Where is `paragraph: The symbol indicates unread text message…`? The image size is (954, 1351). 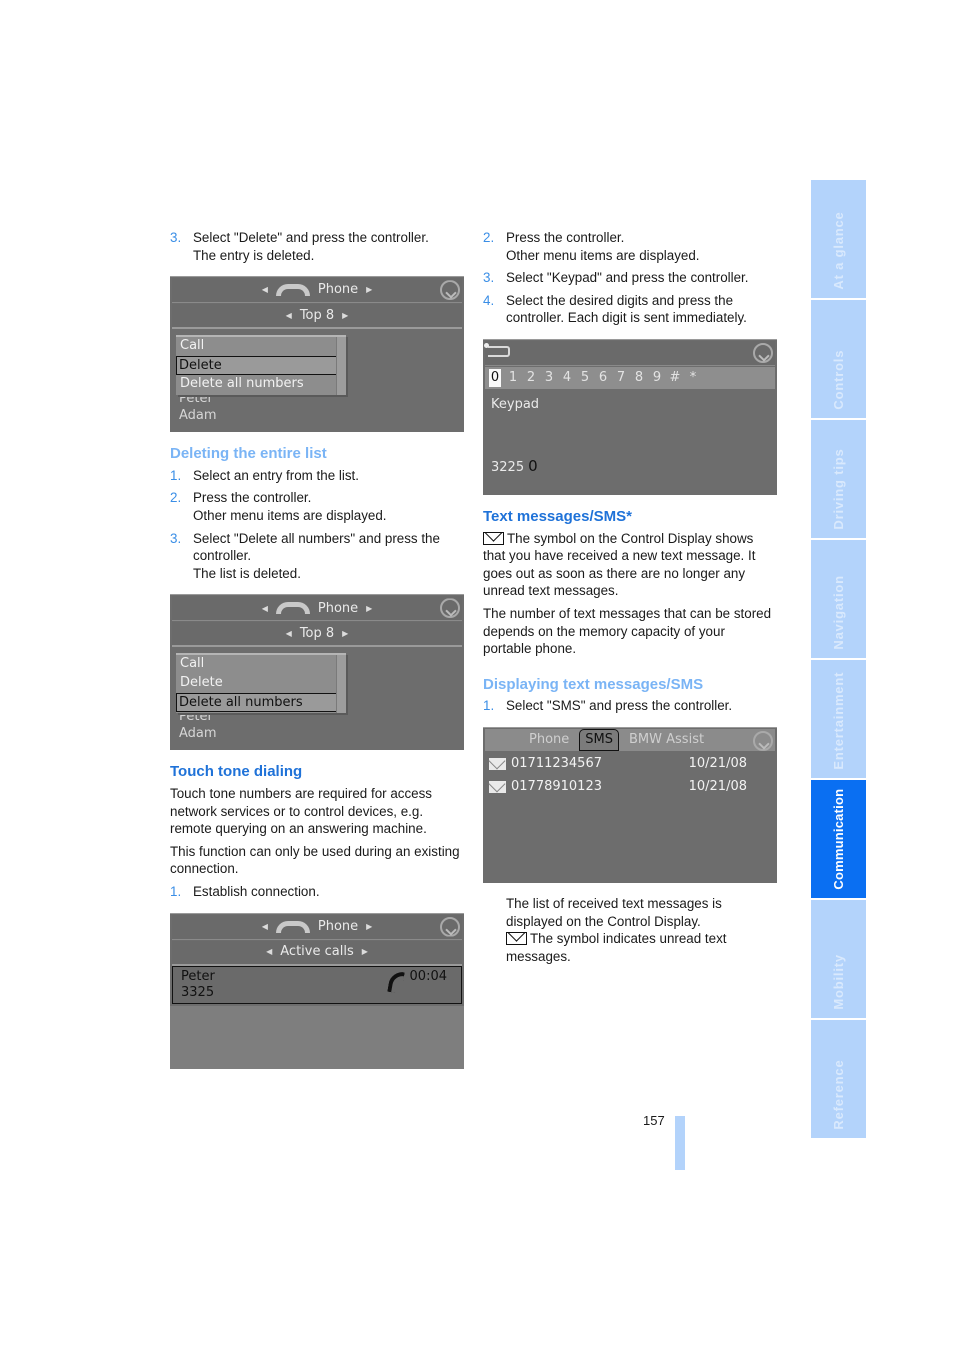 paragraph: The symbol indicates unread text message… is located at coordinates (641, 947).